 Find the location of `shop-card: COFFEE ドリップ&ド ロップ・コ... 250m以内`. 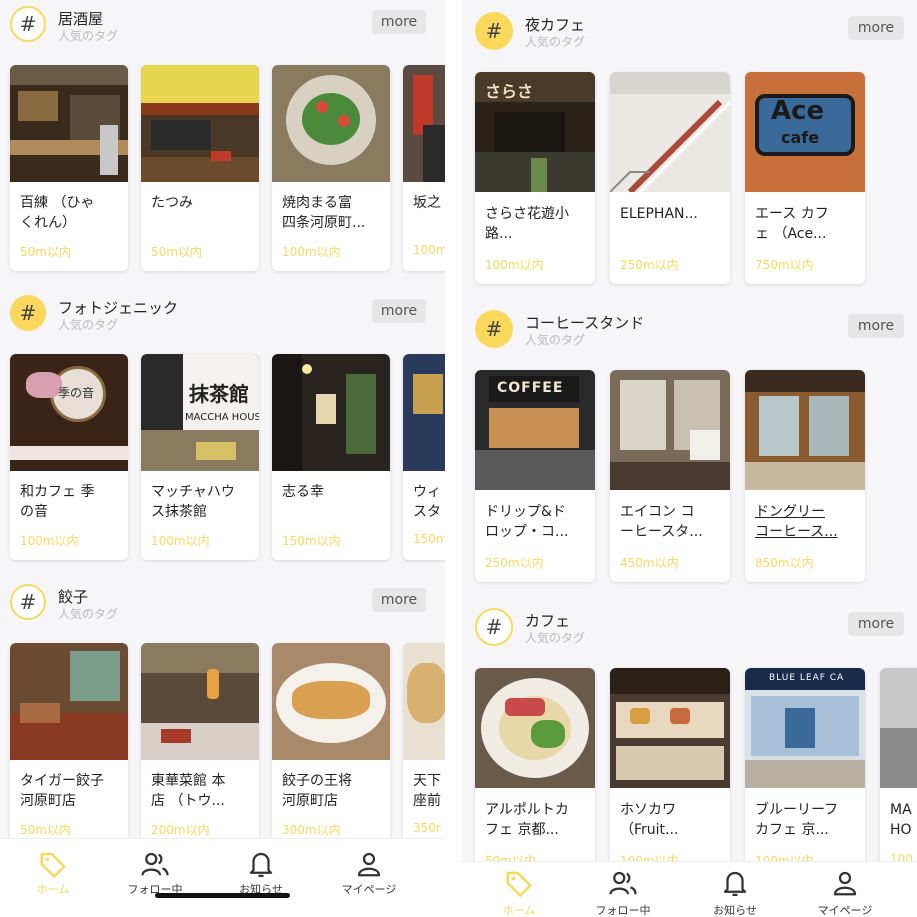

shop-card: COFFEE ドリップ&ド ロップ・コ... 250m以内 is located at coordinates (535, 476).